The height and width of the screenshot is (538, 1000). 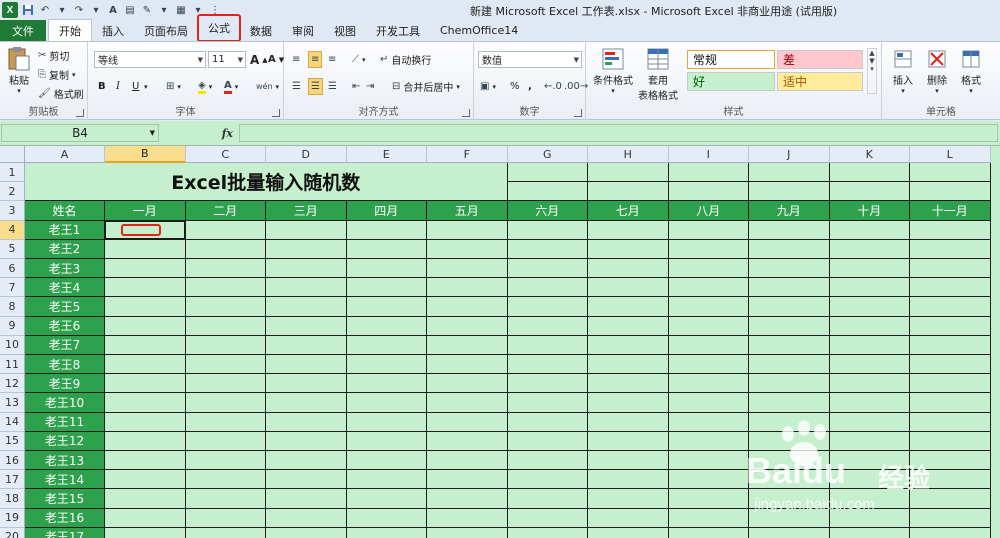 What do you see at coordinates (488, 86) in the screenshot?
I see `accounting-button: ▣ ▾` at bounding box center [488, 86].